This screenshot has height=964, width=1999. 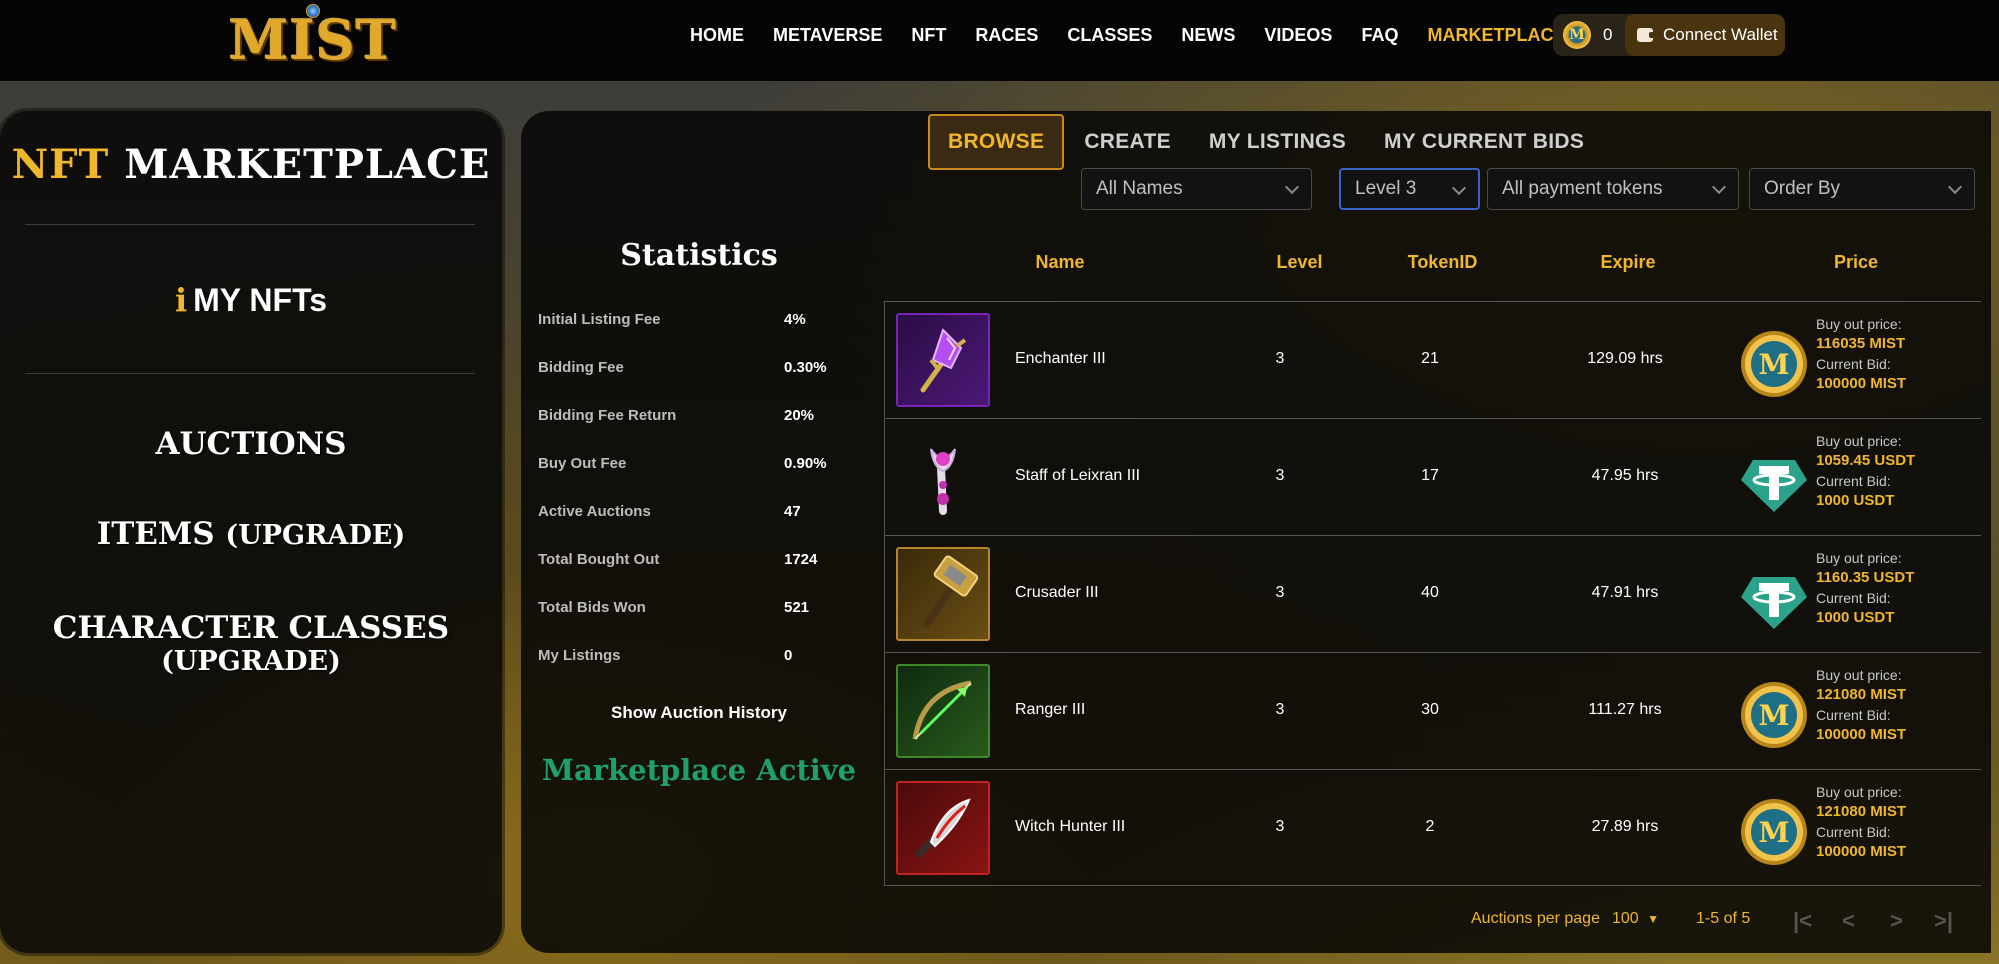 What do you see at coordinates (788, 655) in the screenshot?
I see `stat-value: 0` at bounding box center [788, 655].